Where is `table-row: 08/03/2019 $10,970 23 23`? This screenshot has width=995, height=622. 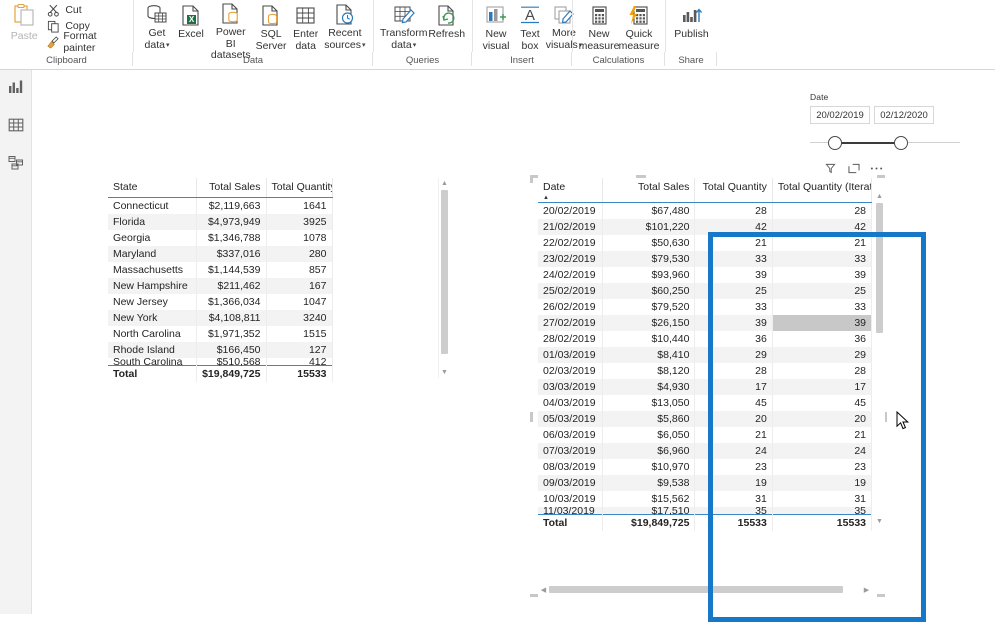 table-row: 08/03/2019 $10,970 23 23 is located at coordinates (705, 467).